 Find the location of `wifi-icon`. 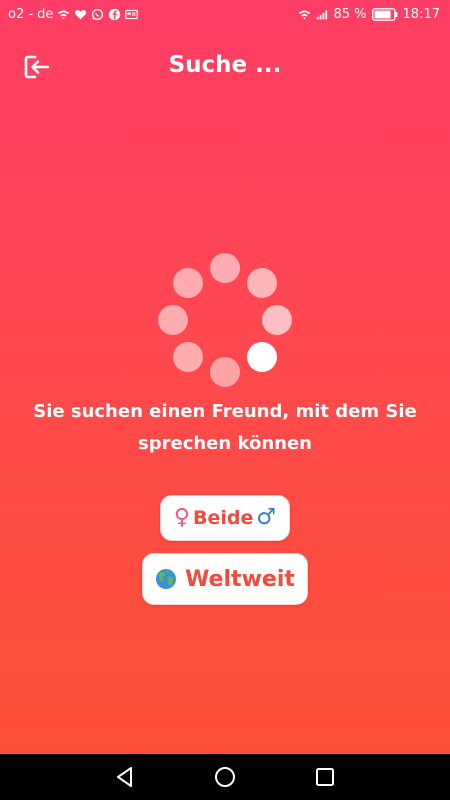

wifi-icon is located at coordinates (63, 14).